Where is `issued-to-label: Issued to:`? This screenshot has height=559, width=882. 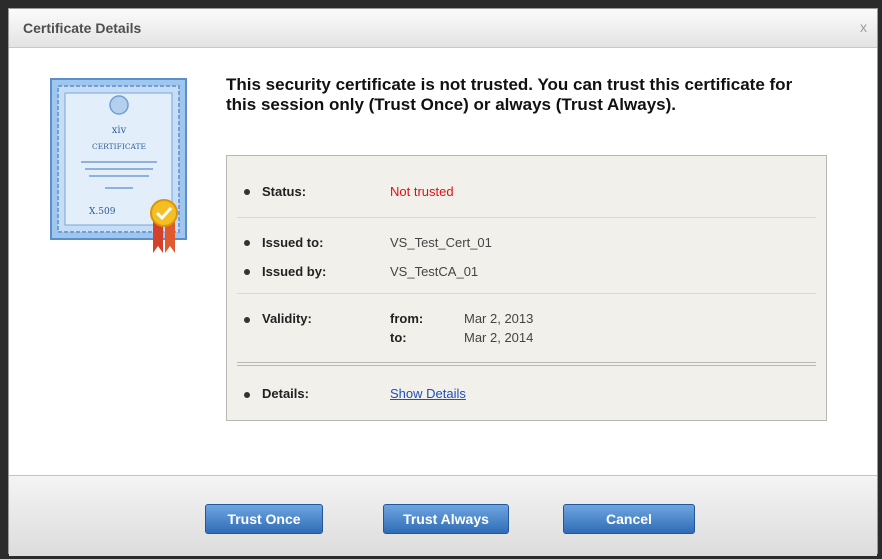 issued-to-label: Issued to: is located at coordinates (293, 242).